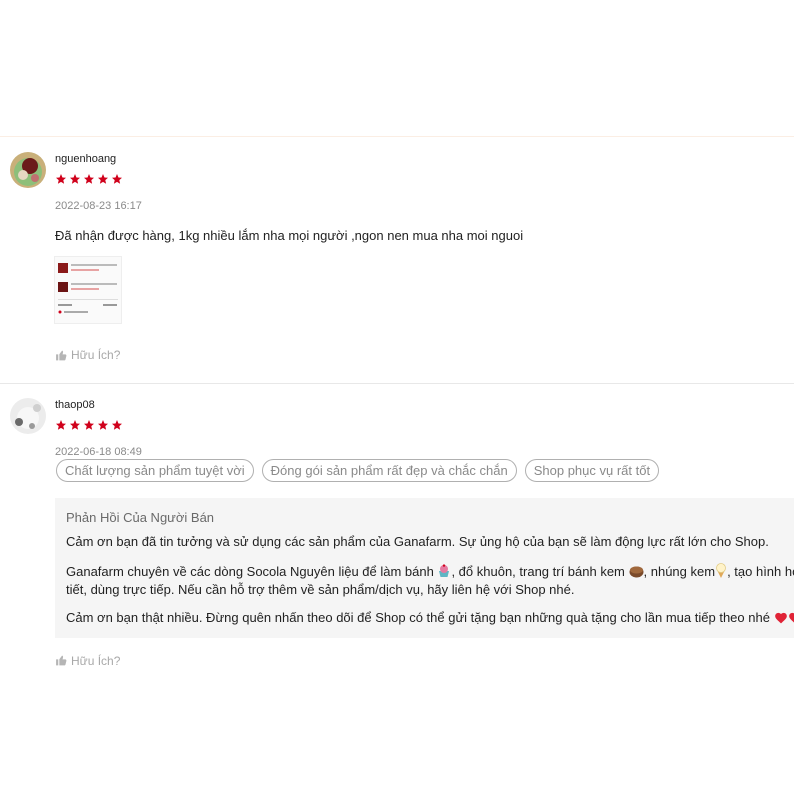 The width and height of the screenshot is (794, 794). I want to click on username: thaop08, so click(75, 405).